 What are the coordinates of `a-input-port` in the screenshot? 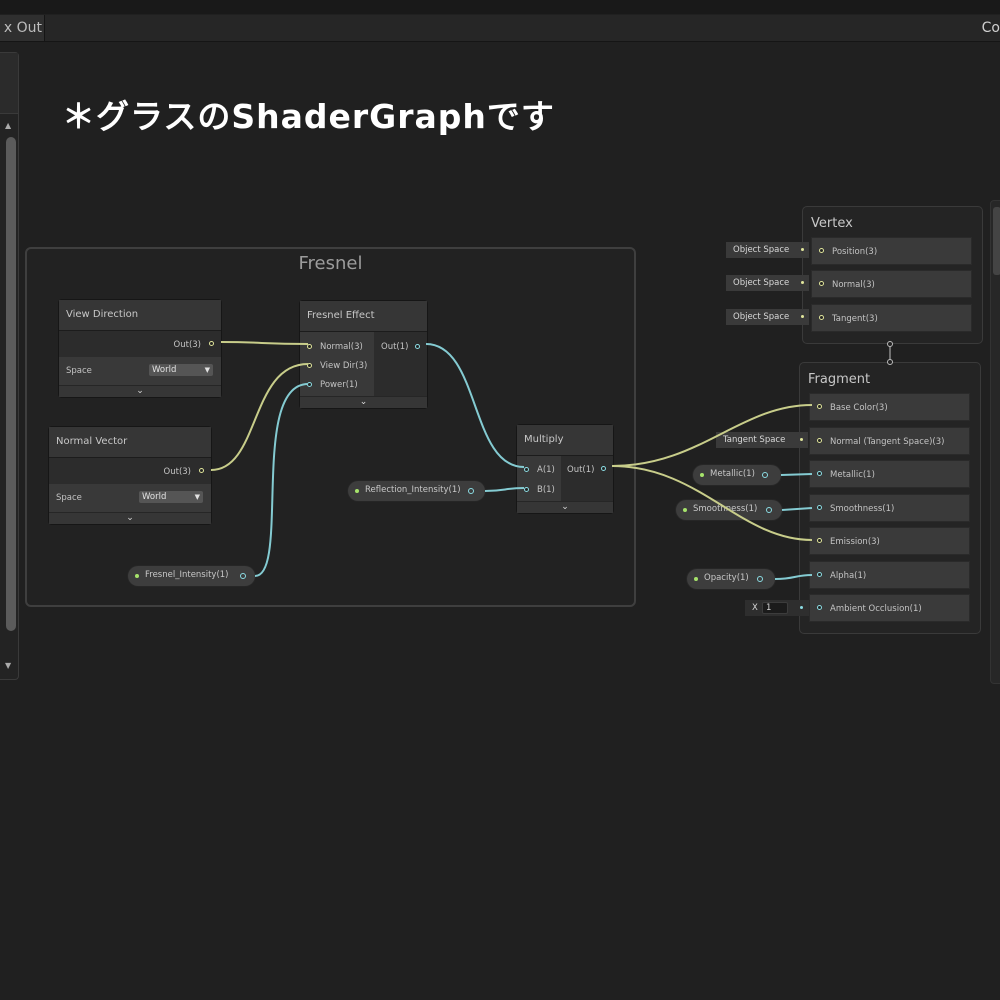 It's located at (526, 469).